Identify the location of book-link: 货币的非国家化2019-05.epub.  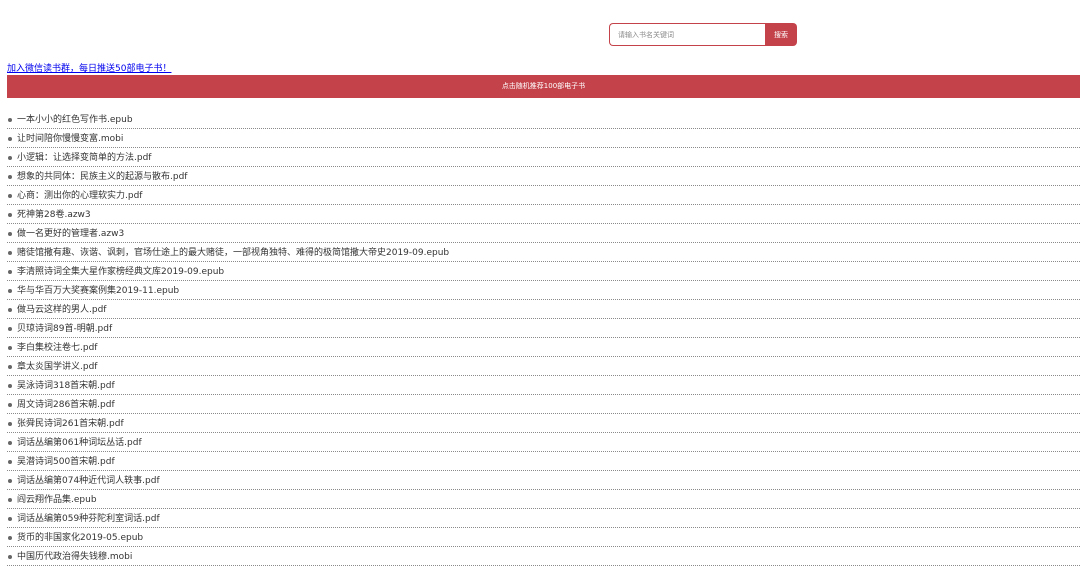
(80, 538).